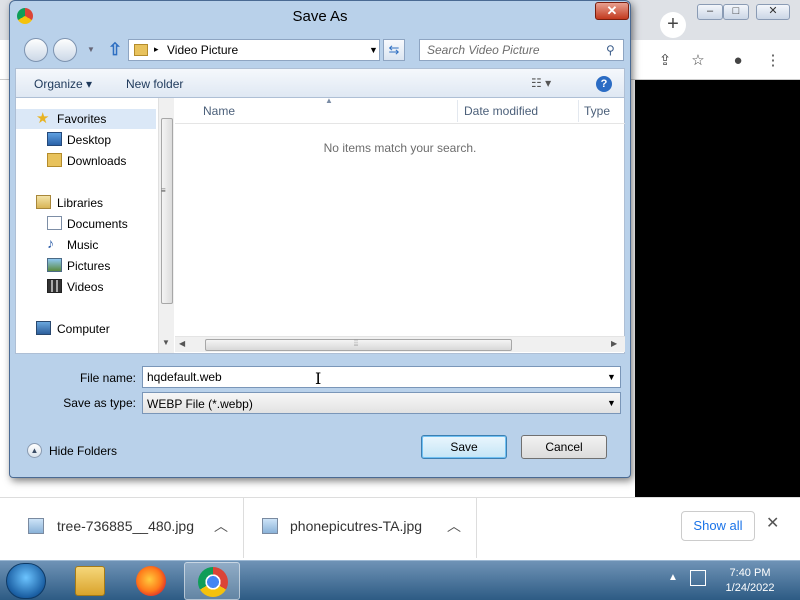 The width and height of the screenshot is (800, 600). What do you see at coordinates (394, 50) in the screenshot?
I see `refresh-button: ⇆` at bounding box center [394, 50].